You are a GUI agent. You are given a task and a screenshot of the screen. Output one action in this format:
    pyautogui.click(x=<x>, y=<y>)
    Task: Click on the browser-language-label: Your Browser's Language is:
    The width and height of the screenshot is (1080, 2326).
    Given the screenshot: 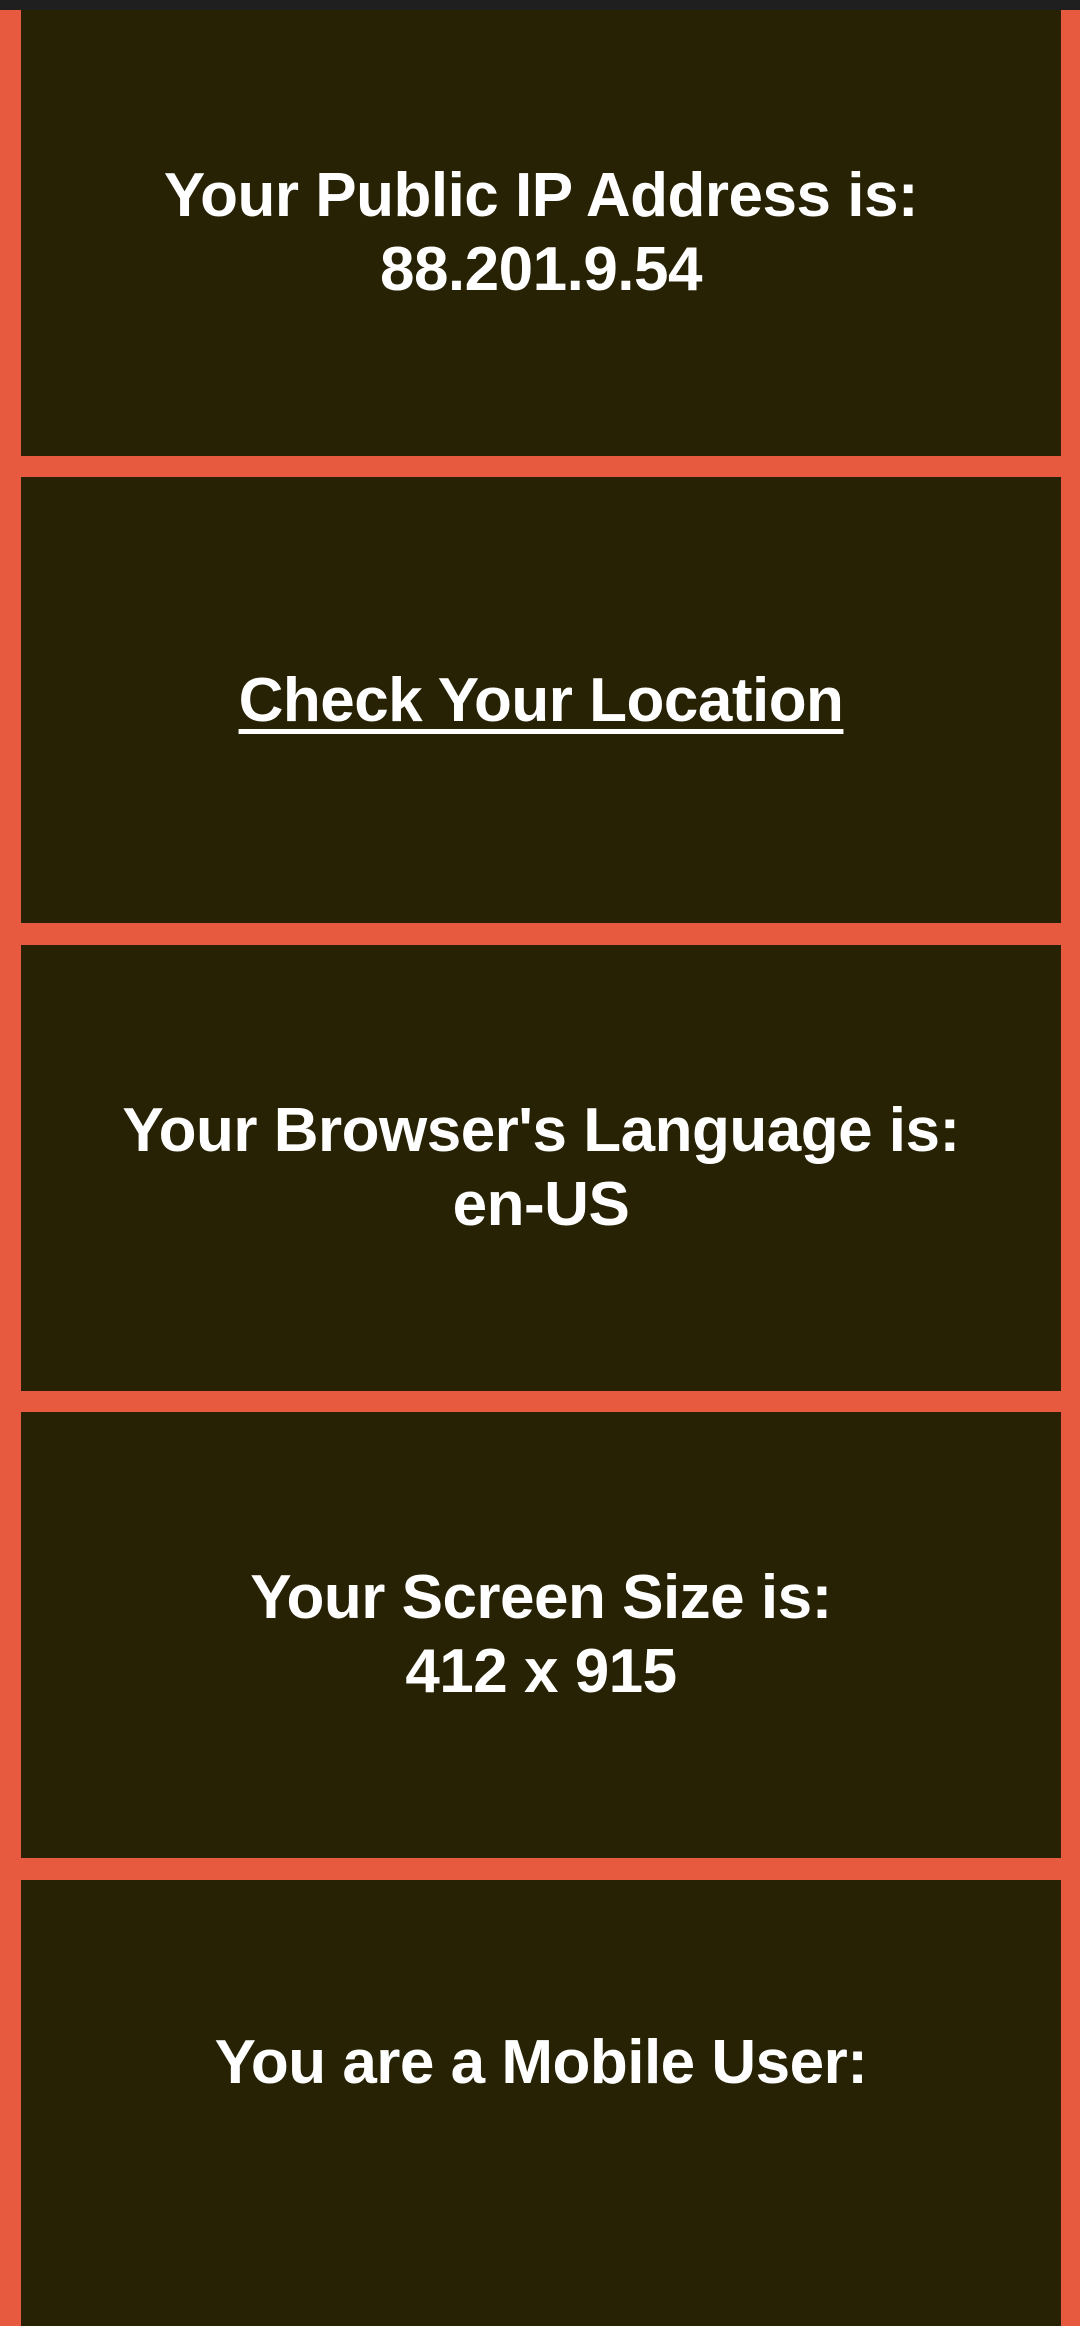 What is the action you would take?
    pyautogui.click(x=541, y=1130)
    